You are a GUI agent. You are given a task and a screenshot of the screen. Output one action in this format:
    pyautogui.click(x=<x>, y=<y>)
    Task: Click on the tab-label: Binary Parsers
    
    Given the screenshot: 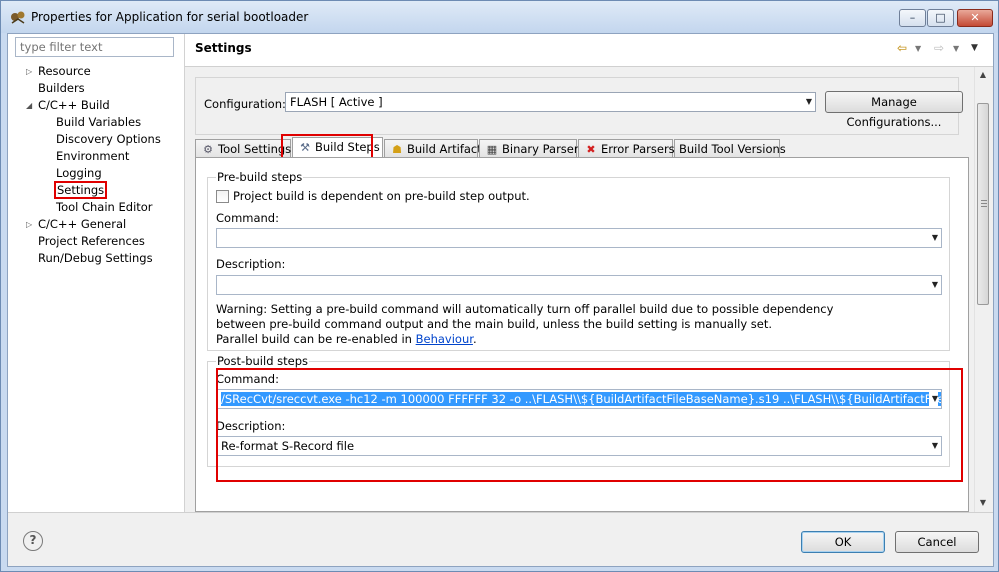 What is the action you would take?
    pyautogui.click(x=543, y=149)
    